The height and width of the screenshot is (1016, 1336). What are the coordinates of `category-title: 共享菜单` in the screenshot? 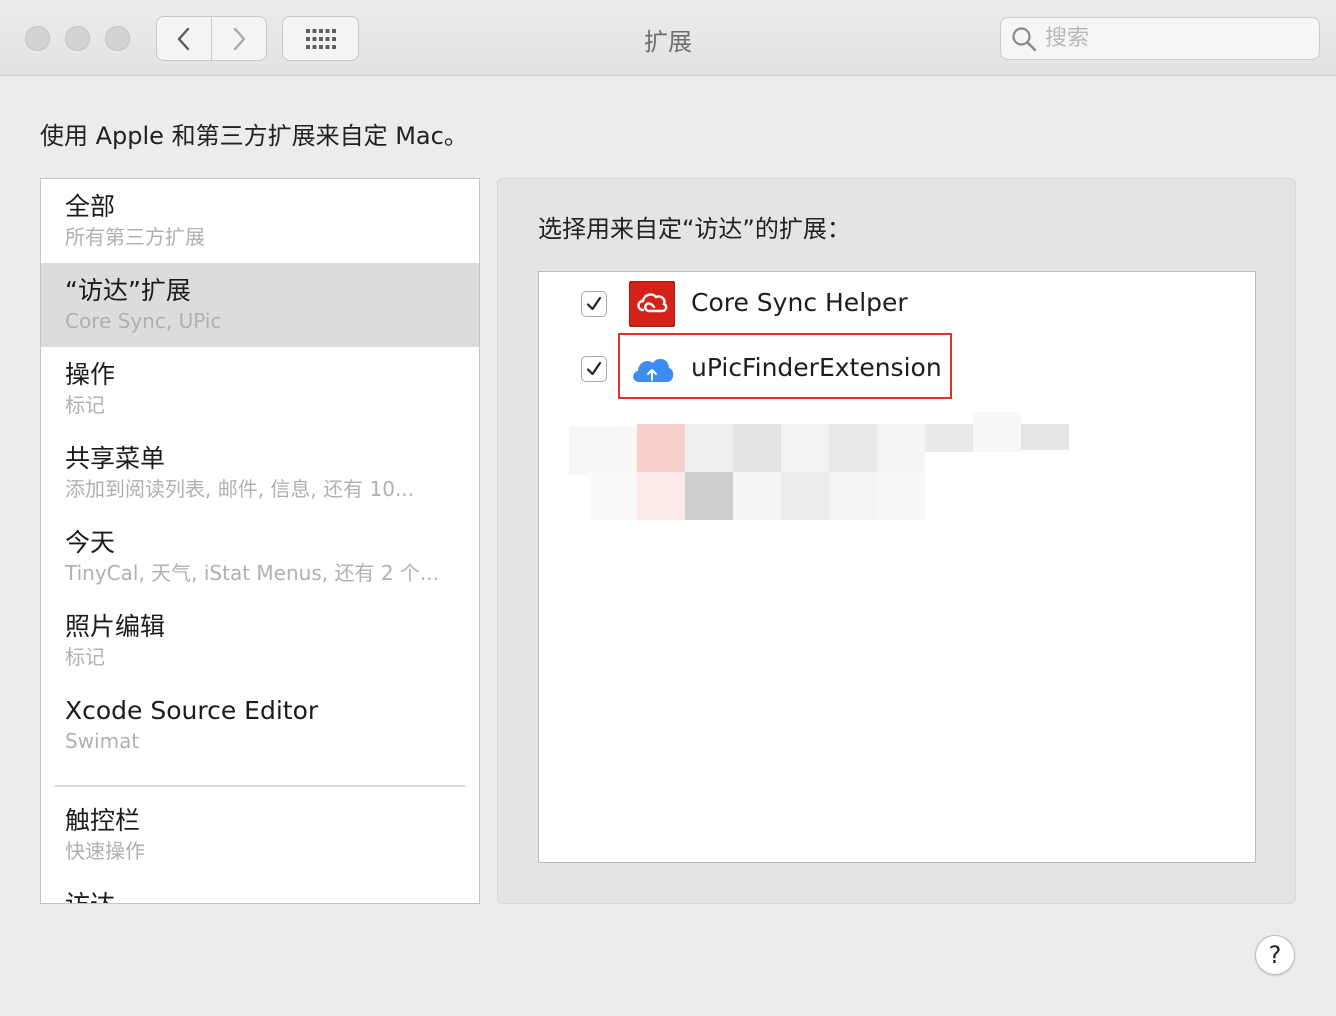 It's located at (115, 458).